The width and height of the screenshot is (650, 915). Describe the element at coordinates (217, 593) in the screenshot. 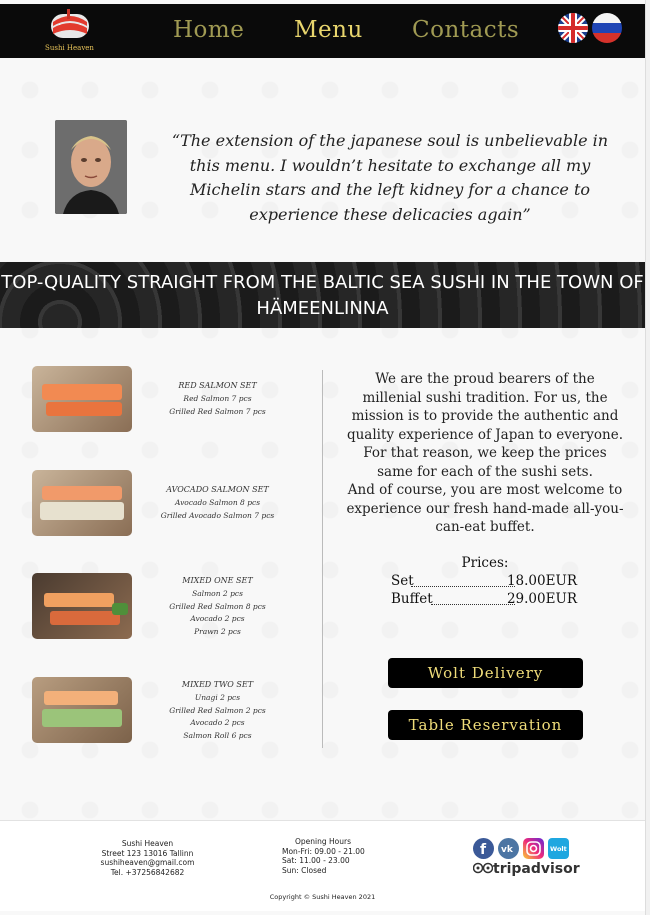

I see `set-item: Salmon 2 pcs` at that location.